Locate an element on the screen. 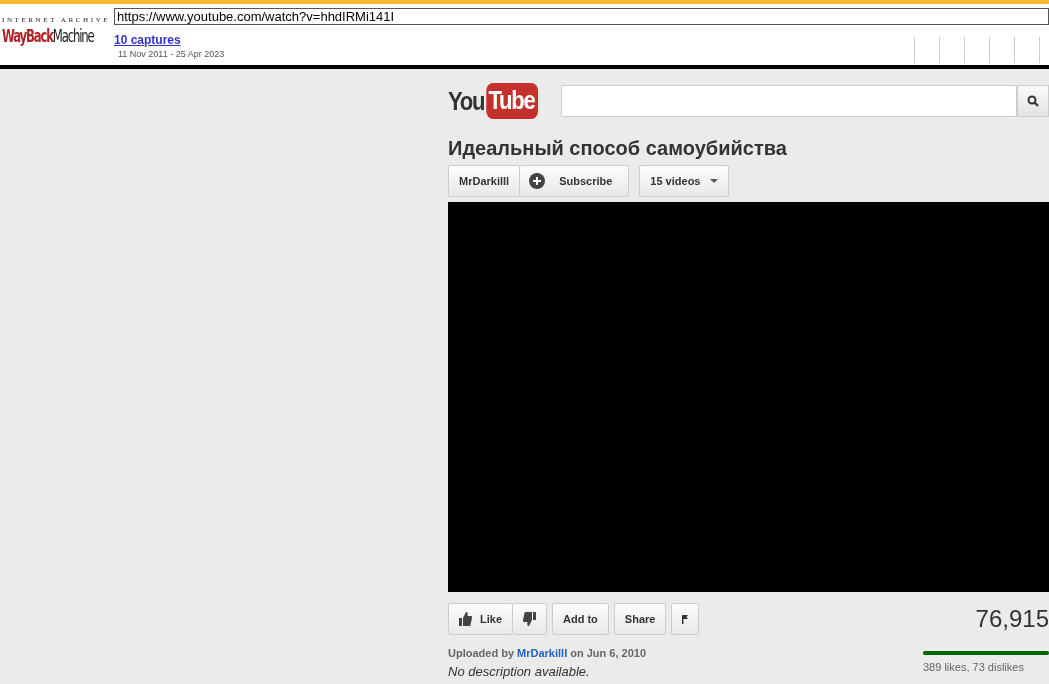  dislike-button is located at coordinates (530, 619).